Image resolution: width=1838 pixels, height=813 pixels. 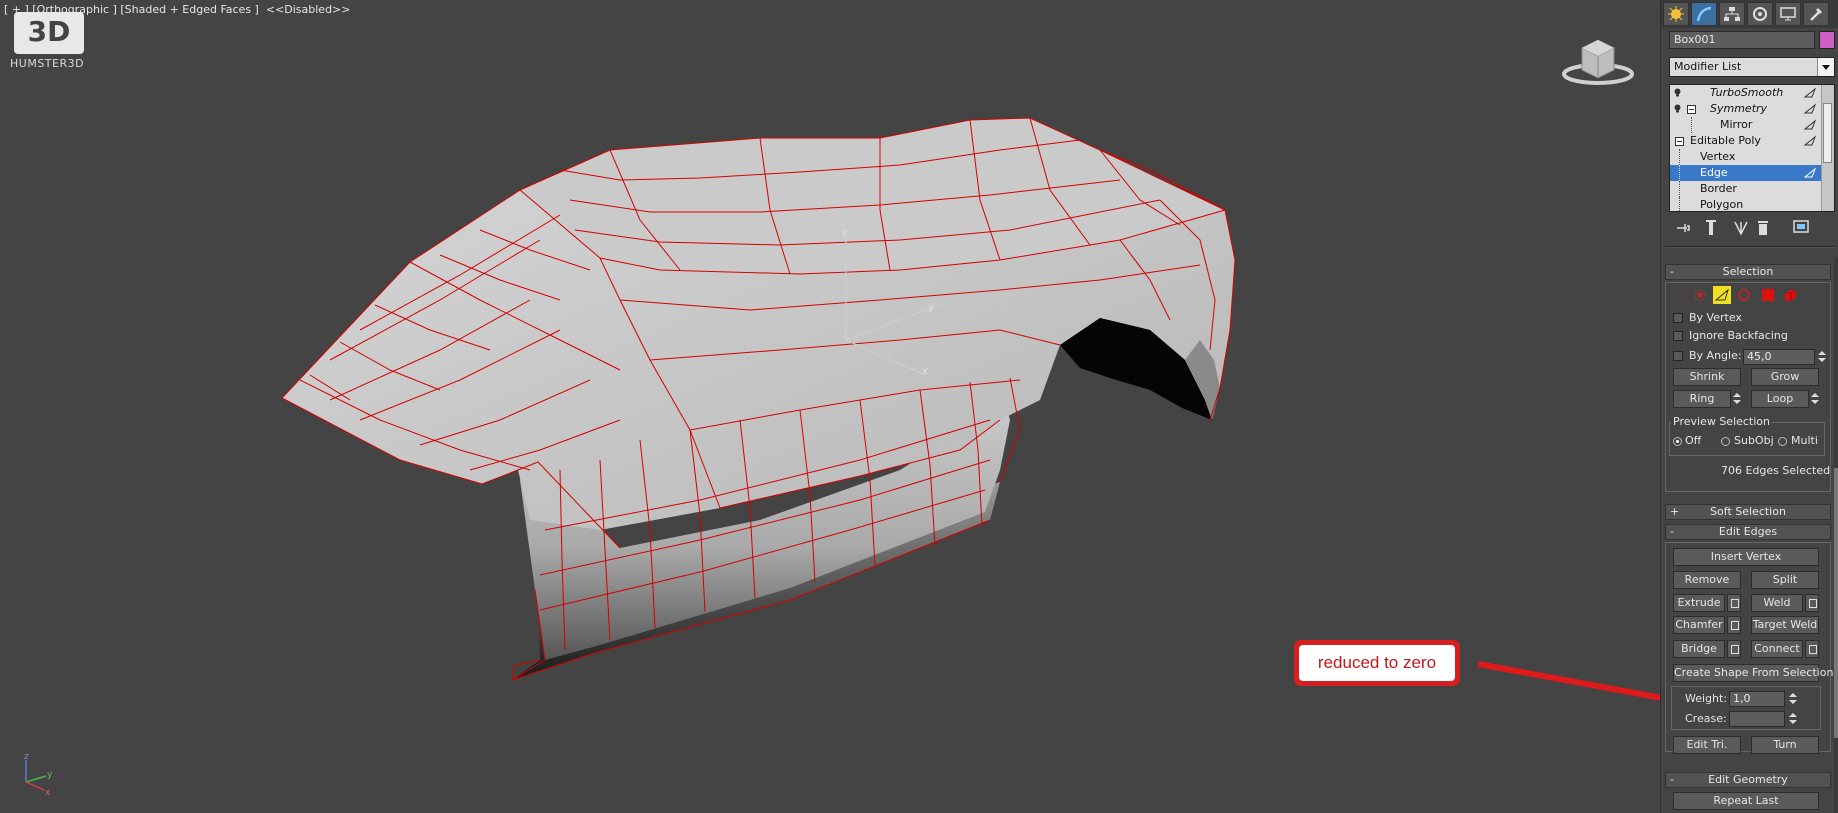 I want to click on border-mode-icon, so click(x=1744, y=295).